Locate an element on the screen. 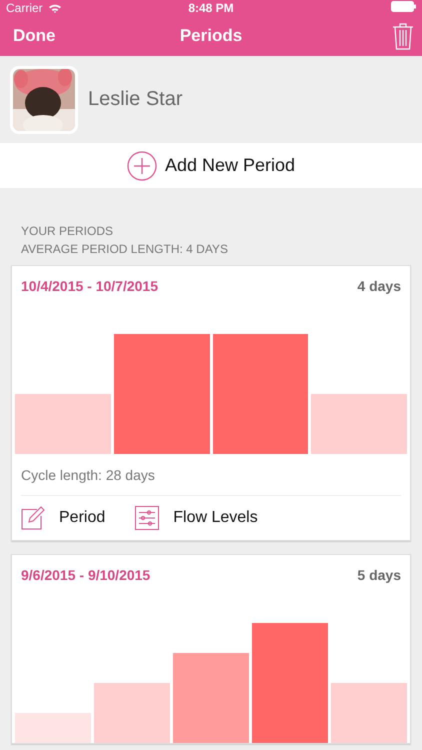 This screenshot has width=422, height=750. status-time: 8:48 PM is located at coordinates (211, 8).